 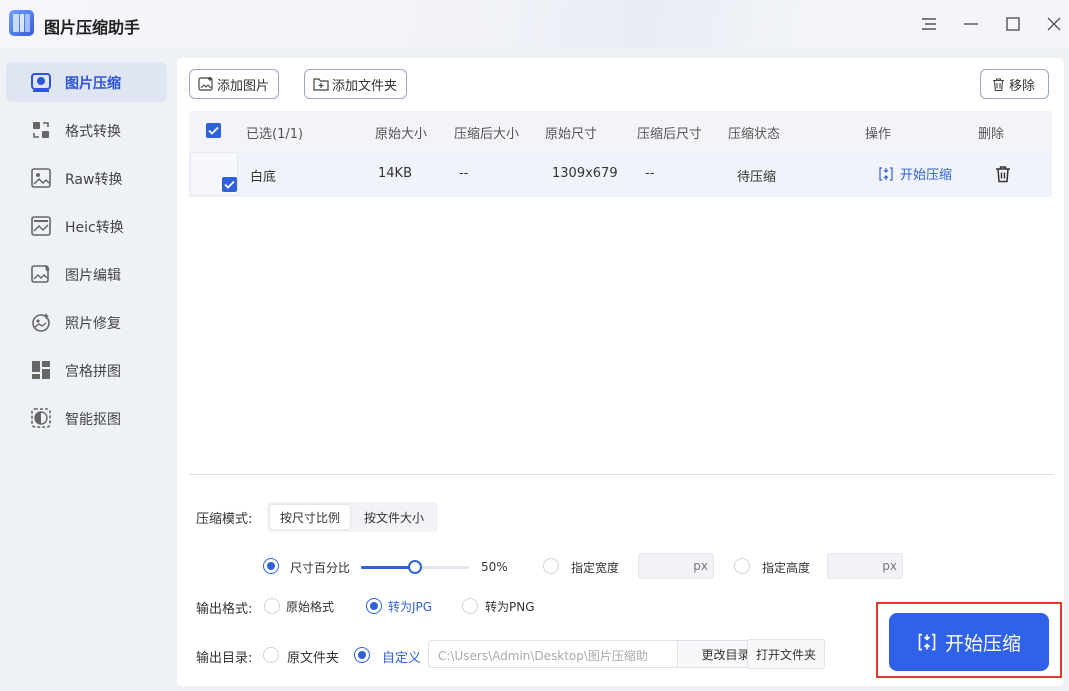 I want to click on format-radio-jpg, so click(x=374, y=606).